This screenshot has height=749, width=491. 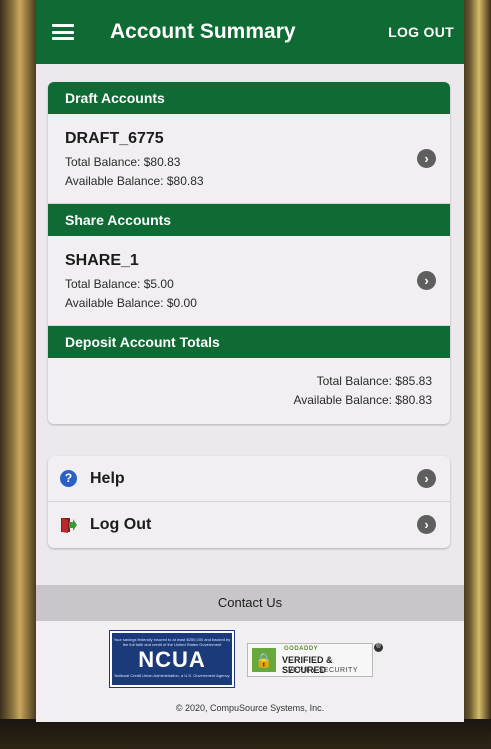 I want to click on menu-item-help: ? Help ›, so click(x=249, y=479).